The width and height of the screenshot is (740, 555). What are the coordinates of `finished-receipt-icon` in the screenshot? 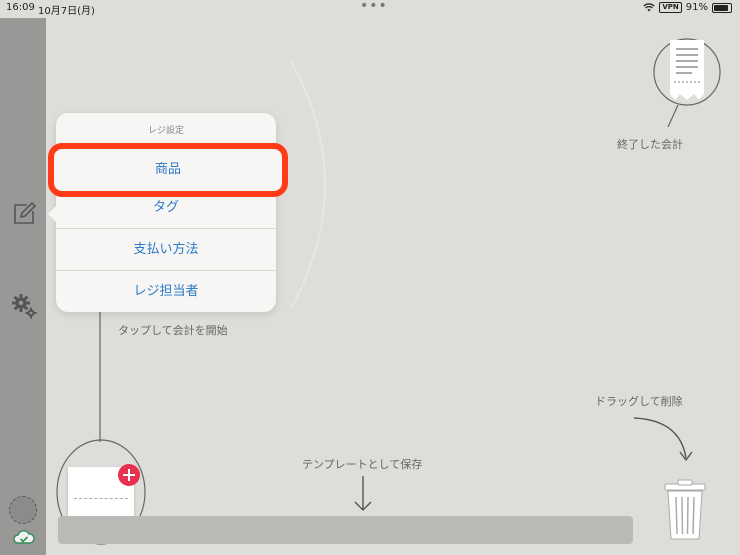 It's located at (687, 72).